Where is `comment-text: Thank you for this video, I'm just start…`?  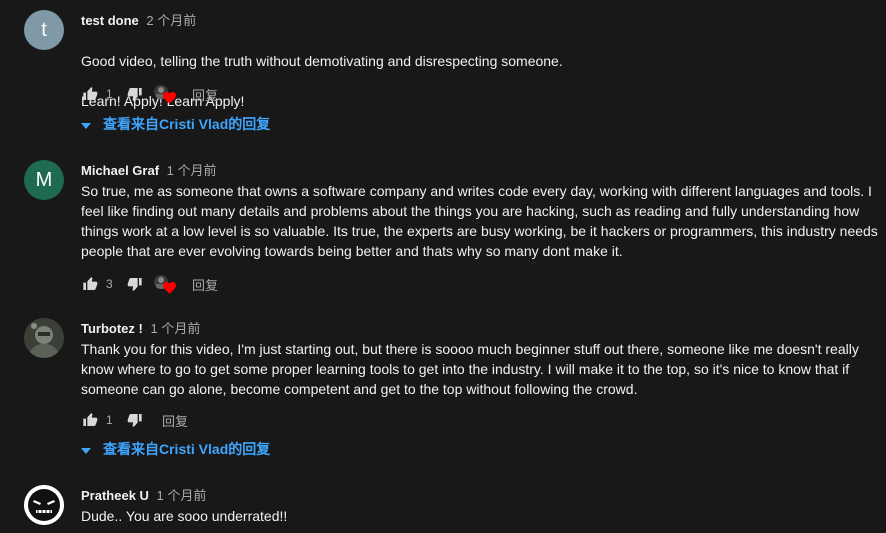
comment-text: Thank you for this video, I'm just start… is located at coordinates (470, 369).